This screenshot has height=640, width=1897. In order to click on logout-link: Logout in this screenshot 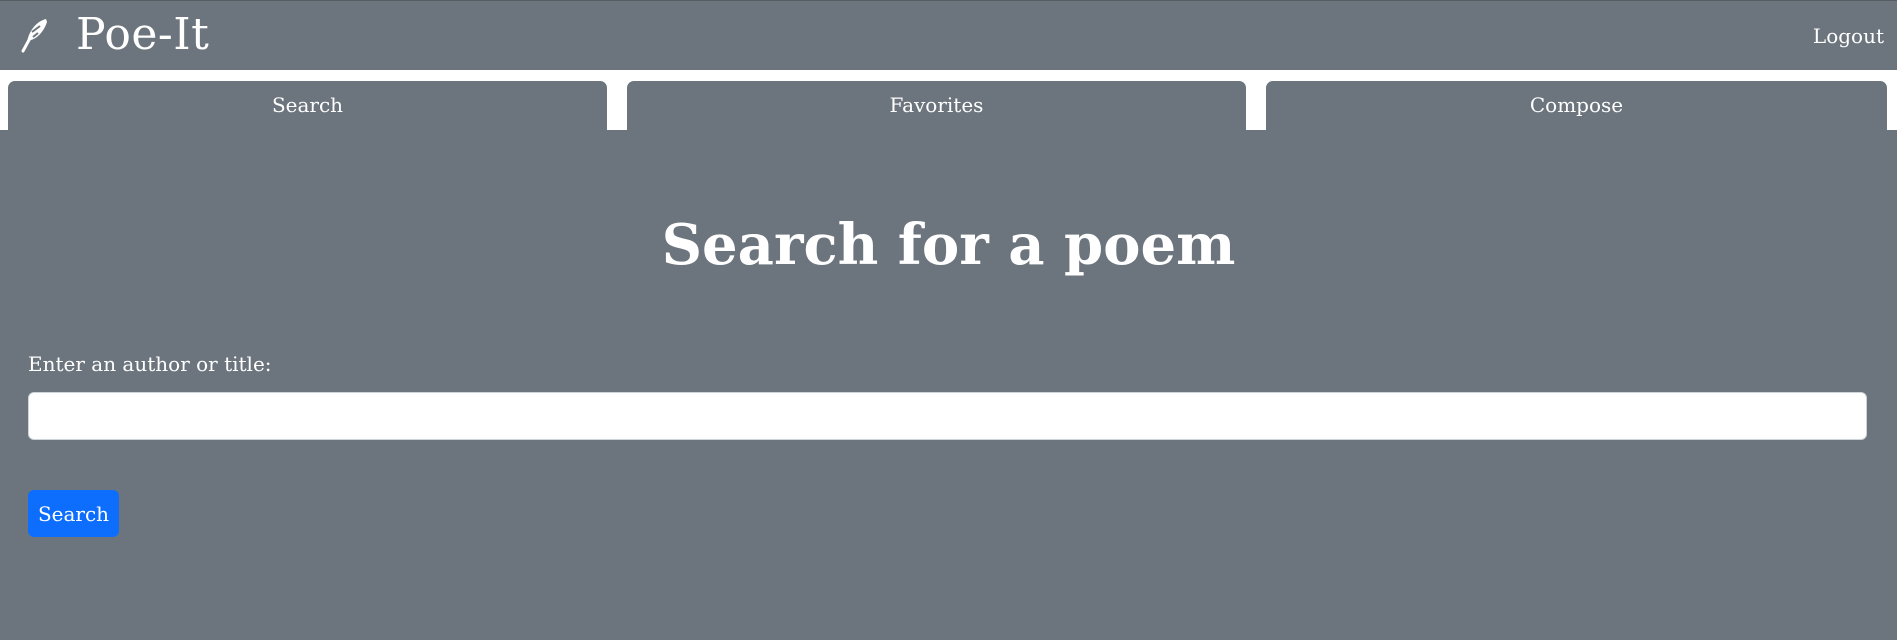, I will do `click(1848, 36)`.